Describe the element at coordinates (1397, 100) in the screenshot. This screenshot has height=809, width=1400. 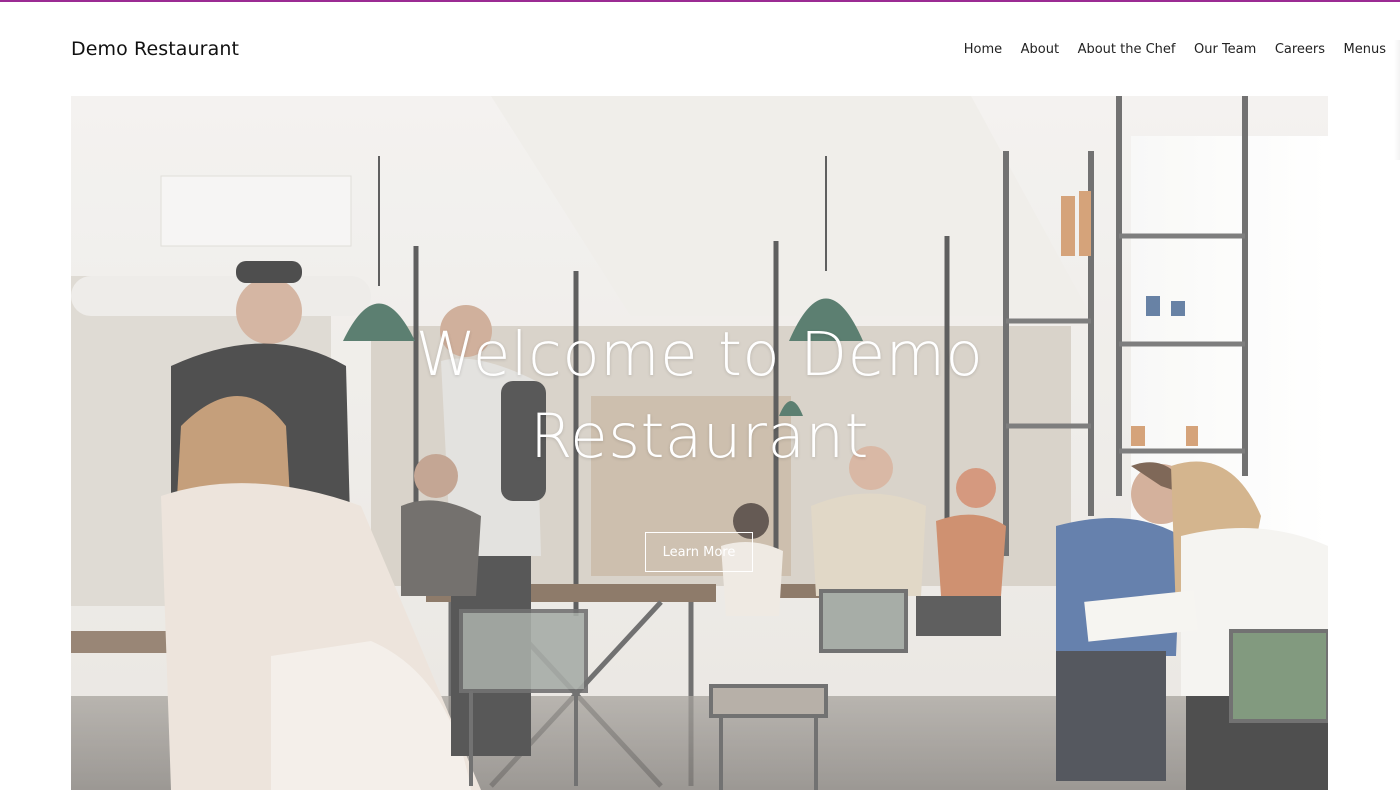
I see `scrollbar-edge` at that location.